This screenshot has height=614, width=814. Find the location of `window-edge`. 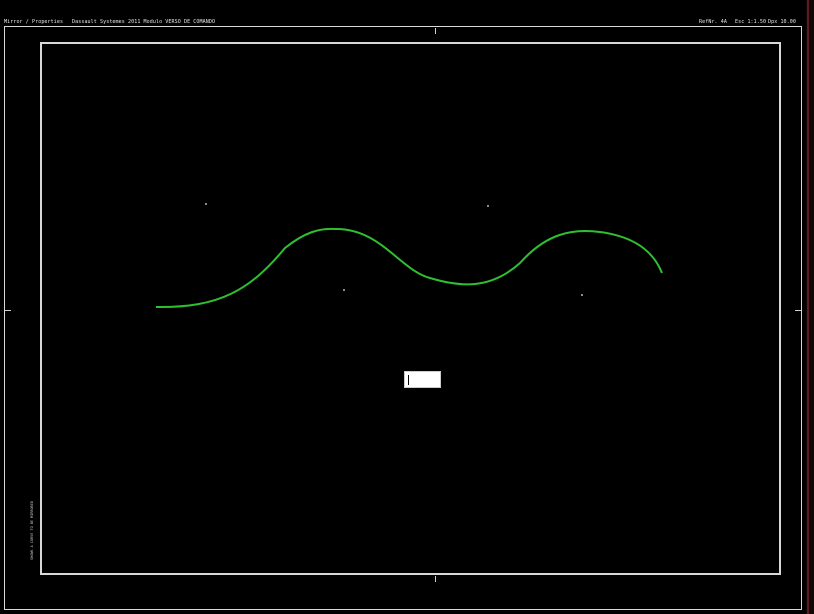

window-edge is located at coordinates (810, 307).